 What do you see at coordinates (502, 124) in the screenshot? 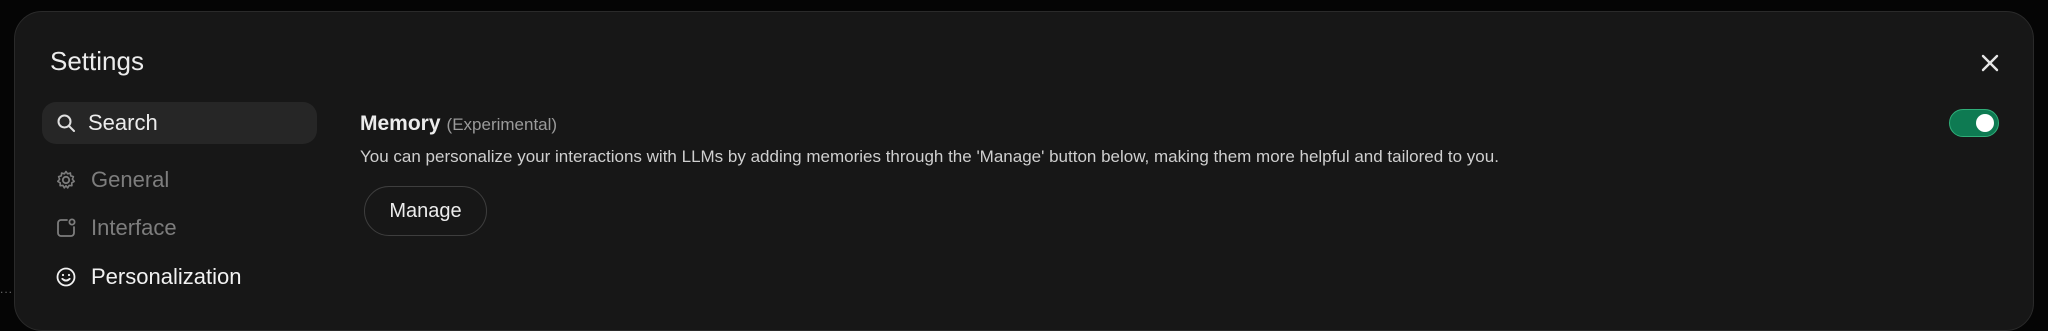
I see `experimental-tag: (Experimental)` at bounding box center [502, 124].